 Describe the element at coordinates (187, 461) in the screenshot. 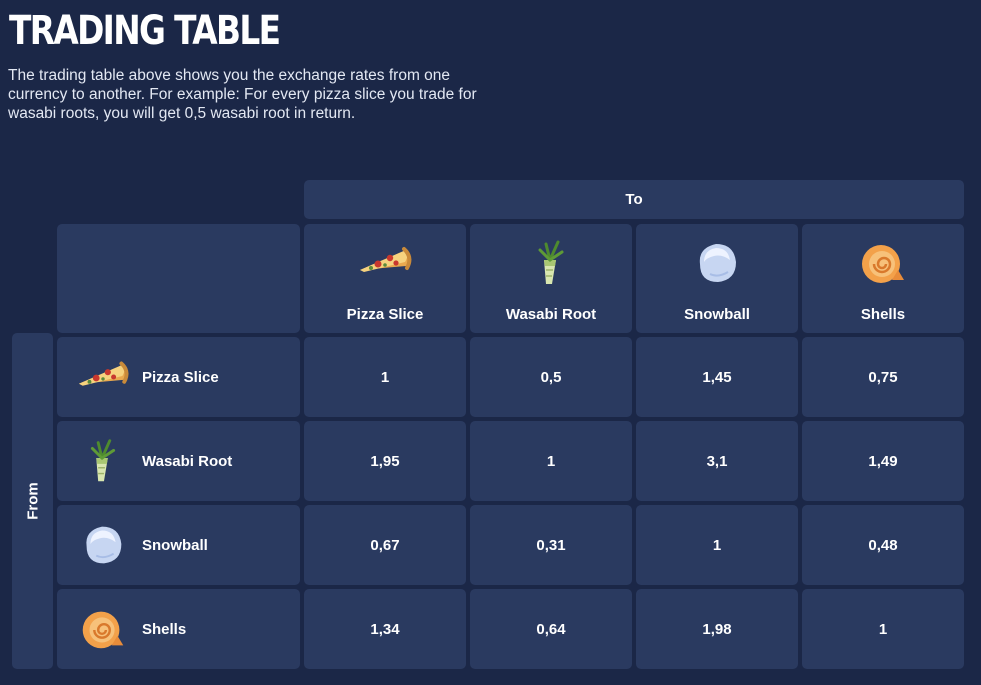

I see `row-header-label: Wasabi Root` at that location.